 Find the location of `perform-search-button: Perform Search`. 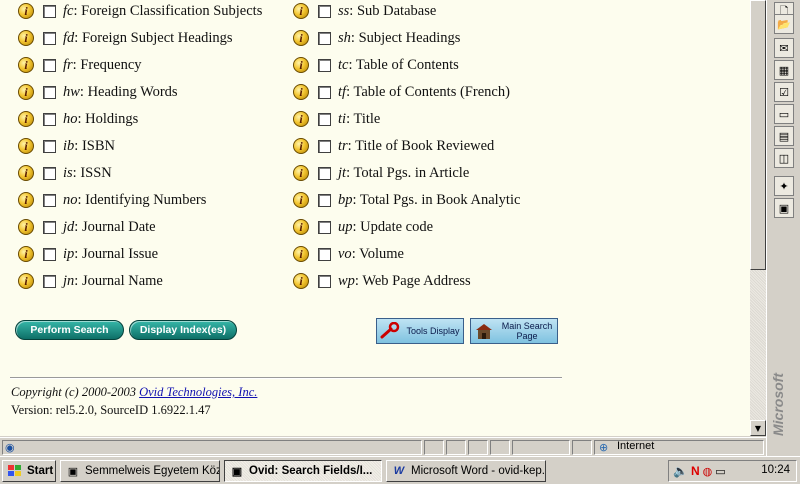

perform-search-button: Perform Search is located at coordinates (69, 330).